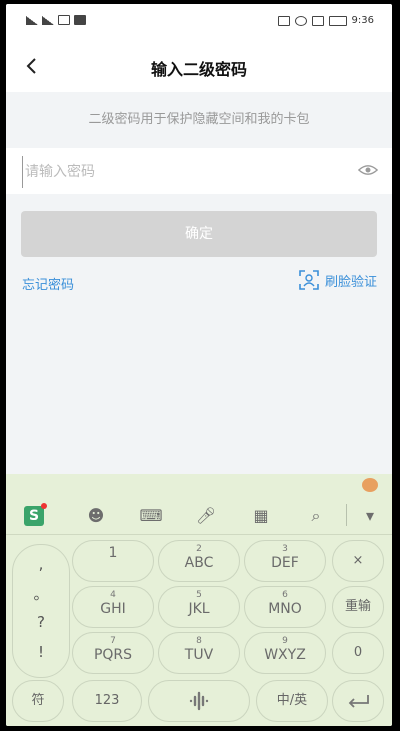  What do you see at coordinates (206, 516) in the screenshot?
I see `microphone-icon: 🎤︎` at bounding box center [206, 516].